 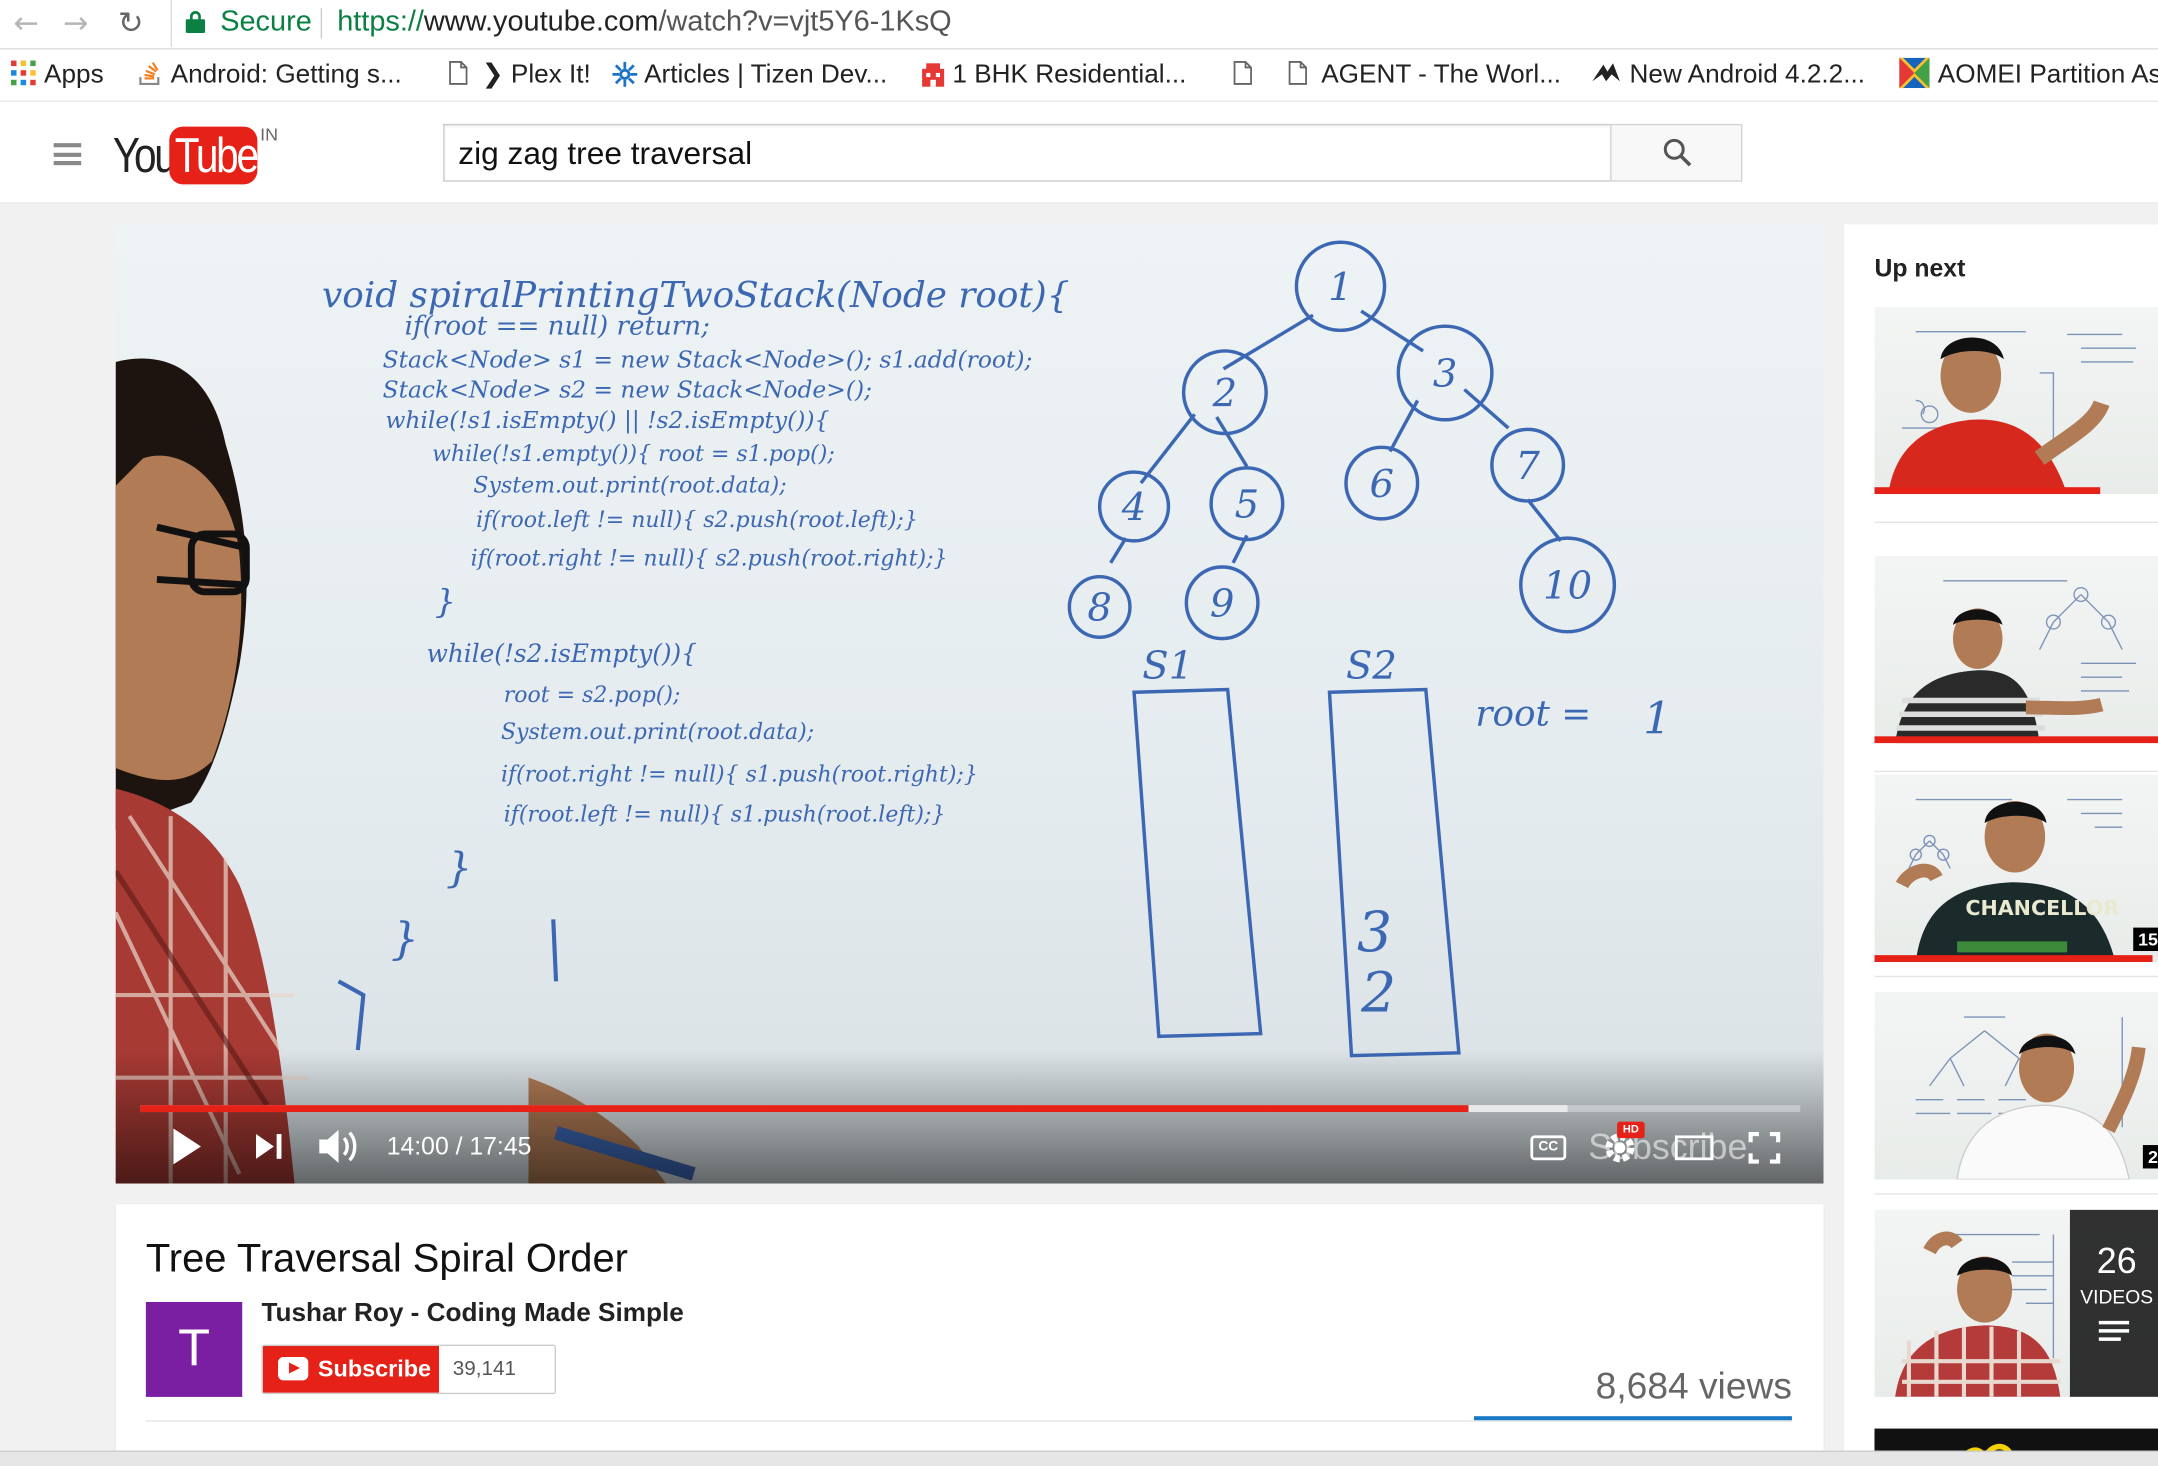 I want to click on building-icon, so click(x=932, y=74).